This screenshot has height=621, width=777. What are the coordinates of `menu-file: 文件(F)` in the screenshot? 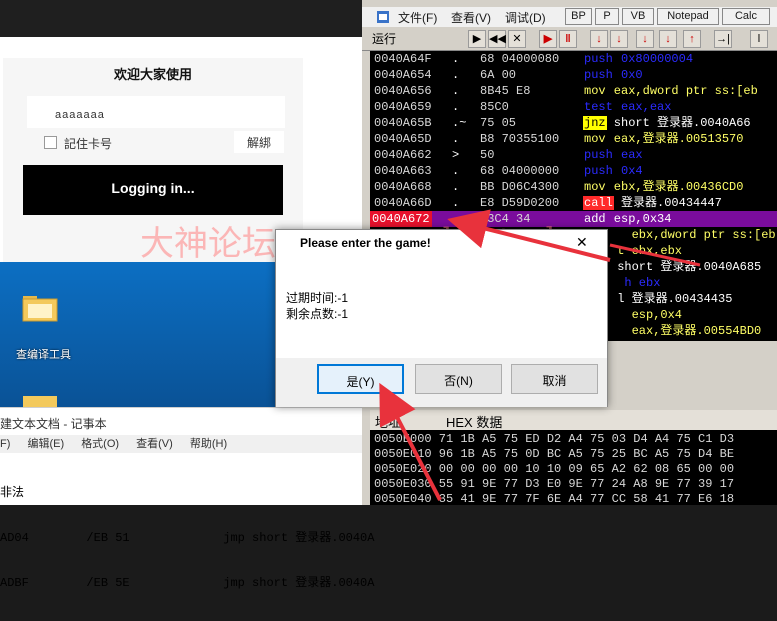 It's located at (417, 17).